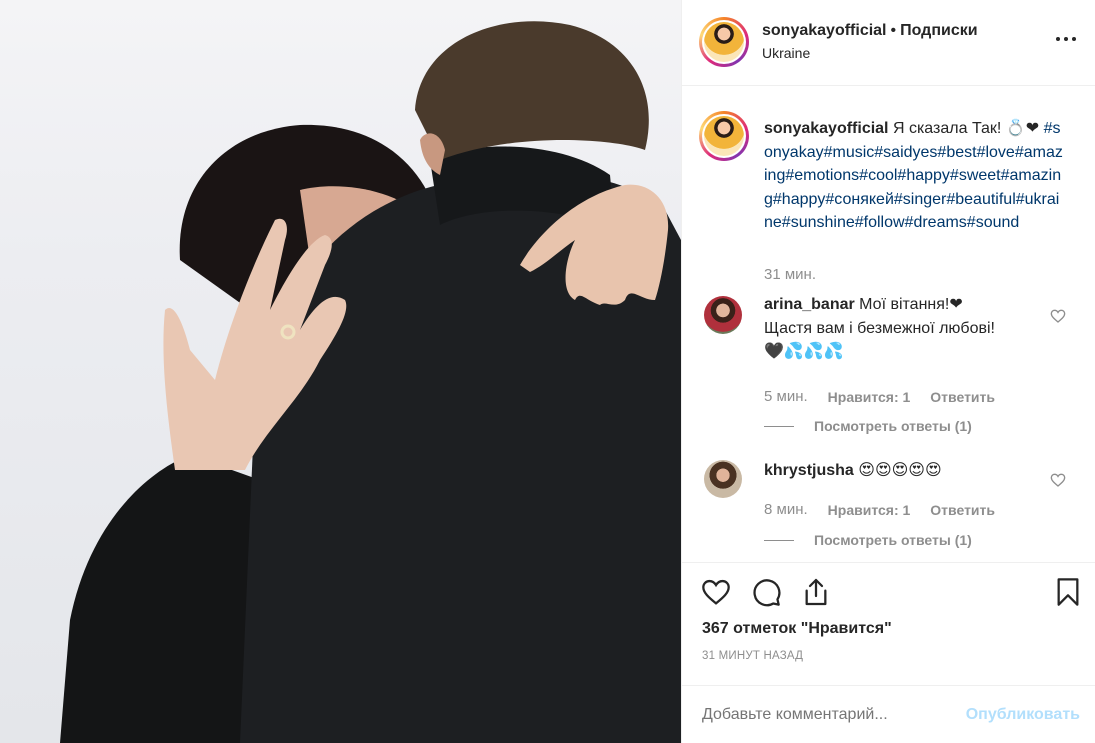 This screenshot has height=743, width=1095. What do you see at coordinates (879, 328) in the screenshot?
I see `comment-line-2: Щастя вам і безмежної любові!` at bounding box center [879, 328].